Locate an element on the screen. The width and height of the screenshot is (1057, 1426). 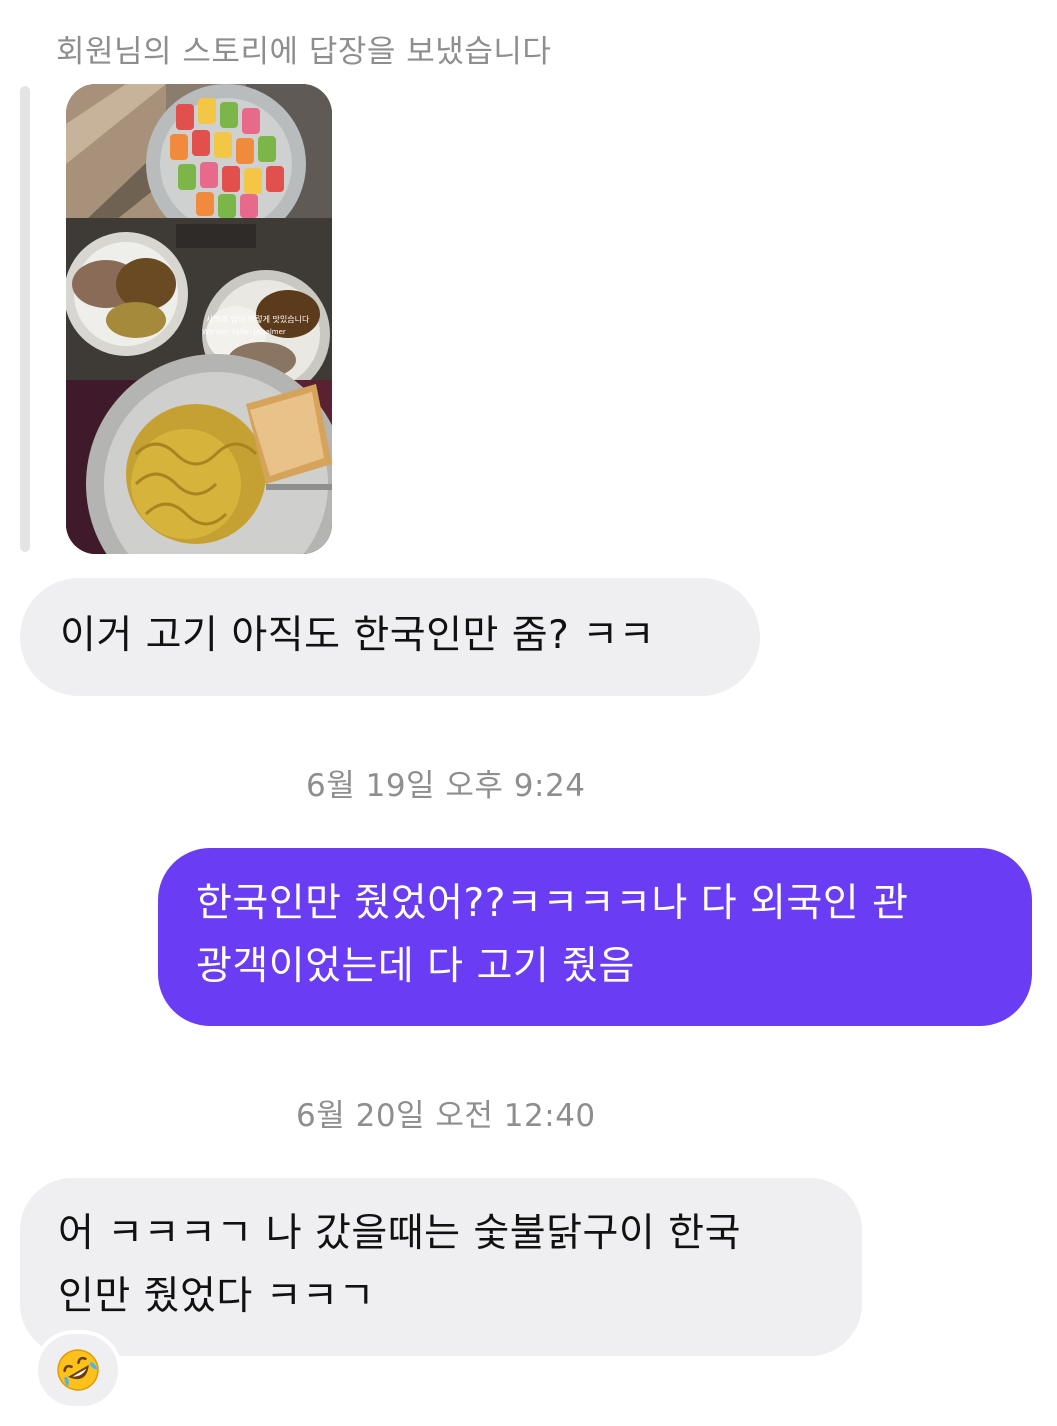
message-bubble-incoming: 이거 고기 아직도 한국인만 줌? ㅋㅋ is located at coordinates (390, 637).